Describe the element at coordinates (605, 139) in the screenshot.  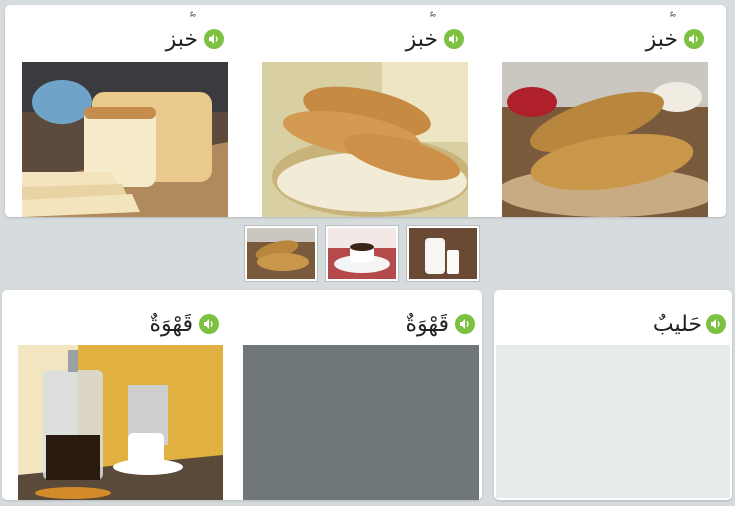
I see `baguettes-photo` at that location.